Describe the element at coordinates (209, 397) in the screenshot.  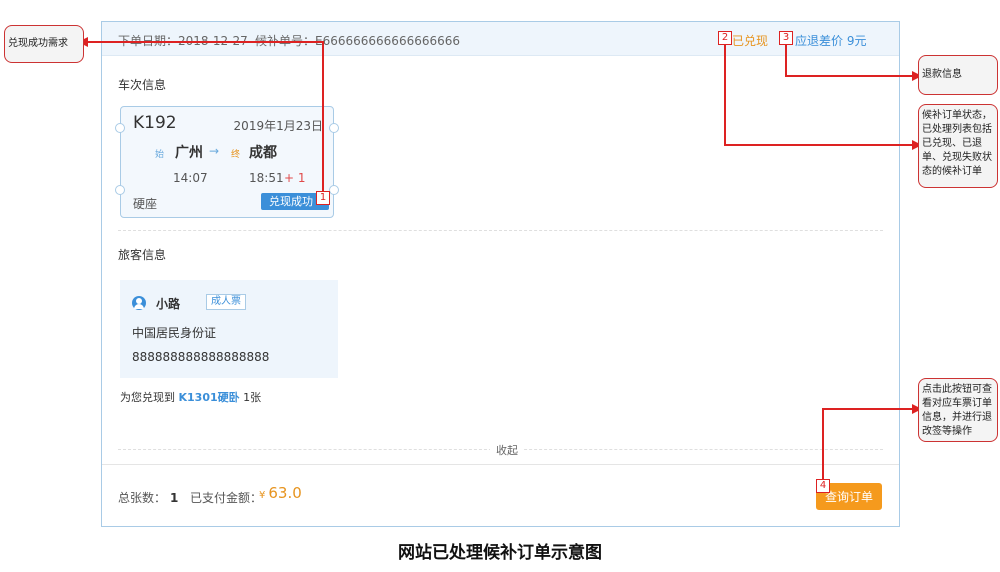
I see `fulfilled-train-link: K1301硬卧` at that location.